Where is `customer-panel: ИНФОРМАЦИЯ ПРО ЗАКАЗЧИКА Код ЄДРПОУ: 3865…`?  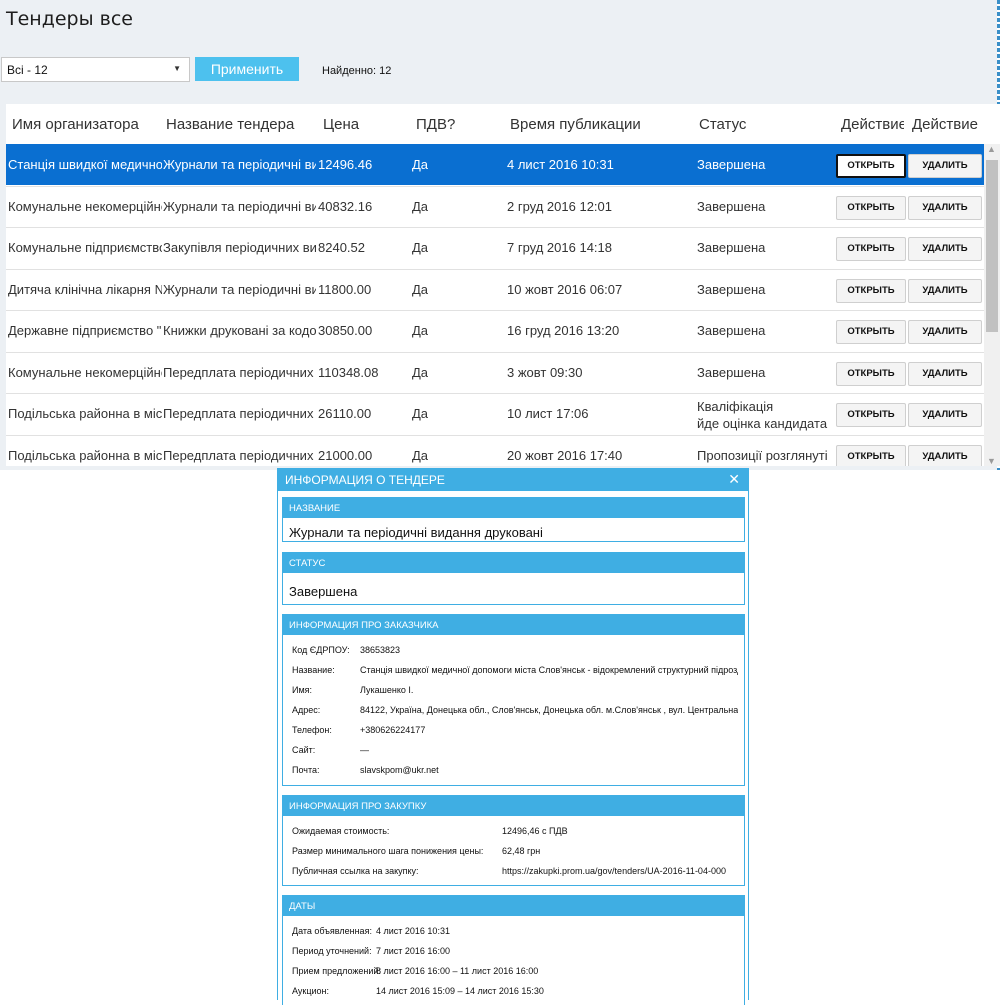 customer-panel: ИНФОРМАЦИЯ ПРО ЗАКАЗЧИКА Код ЄДРПОУ: 3865… is located at coordinates (513, 700).